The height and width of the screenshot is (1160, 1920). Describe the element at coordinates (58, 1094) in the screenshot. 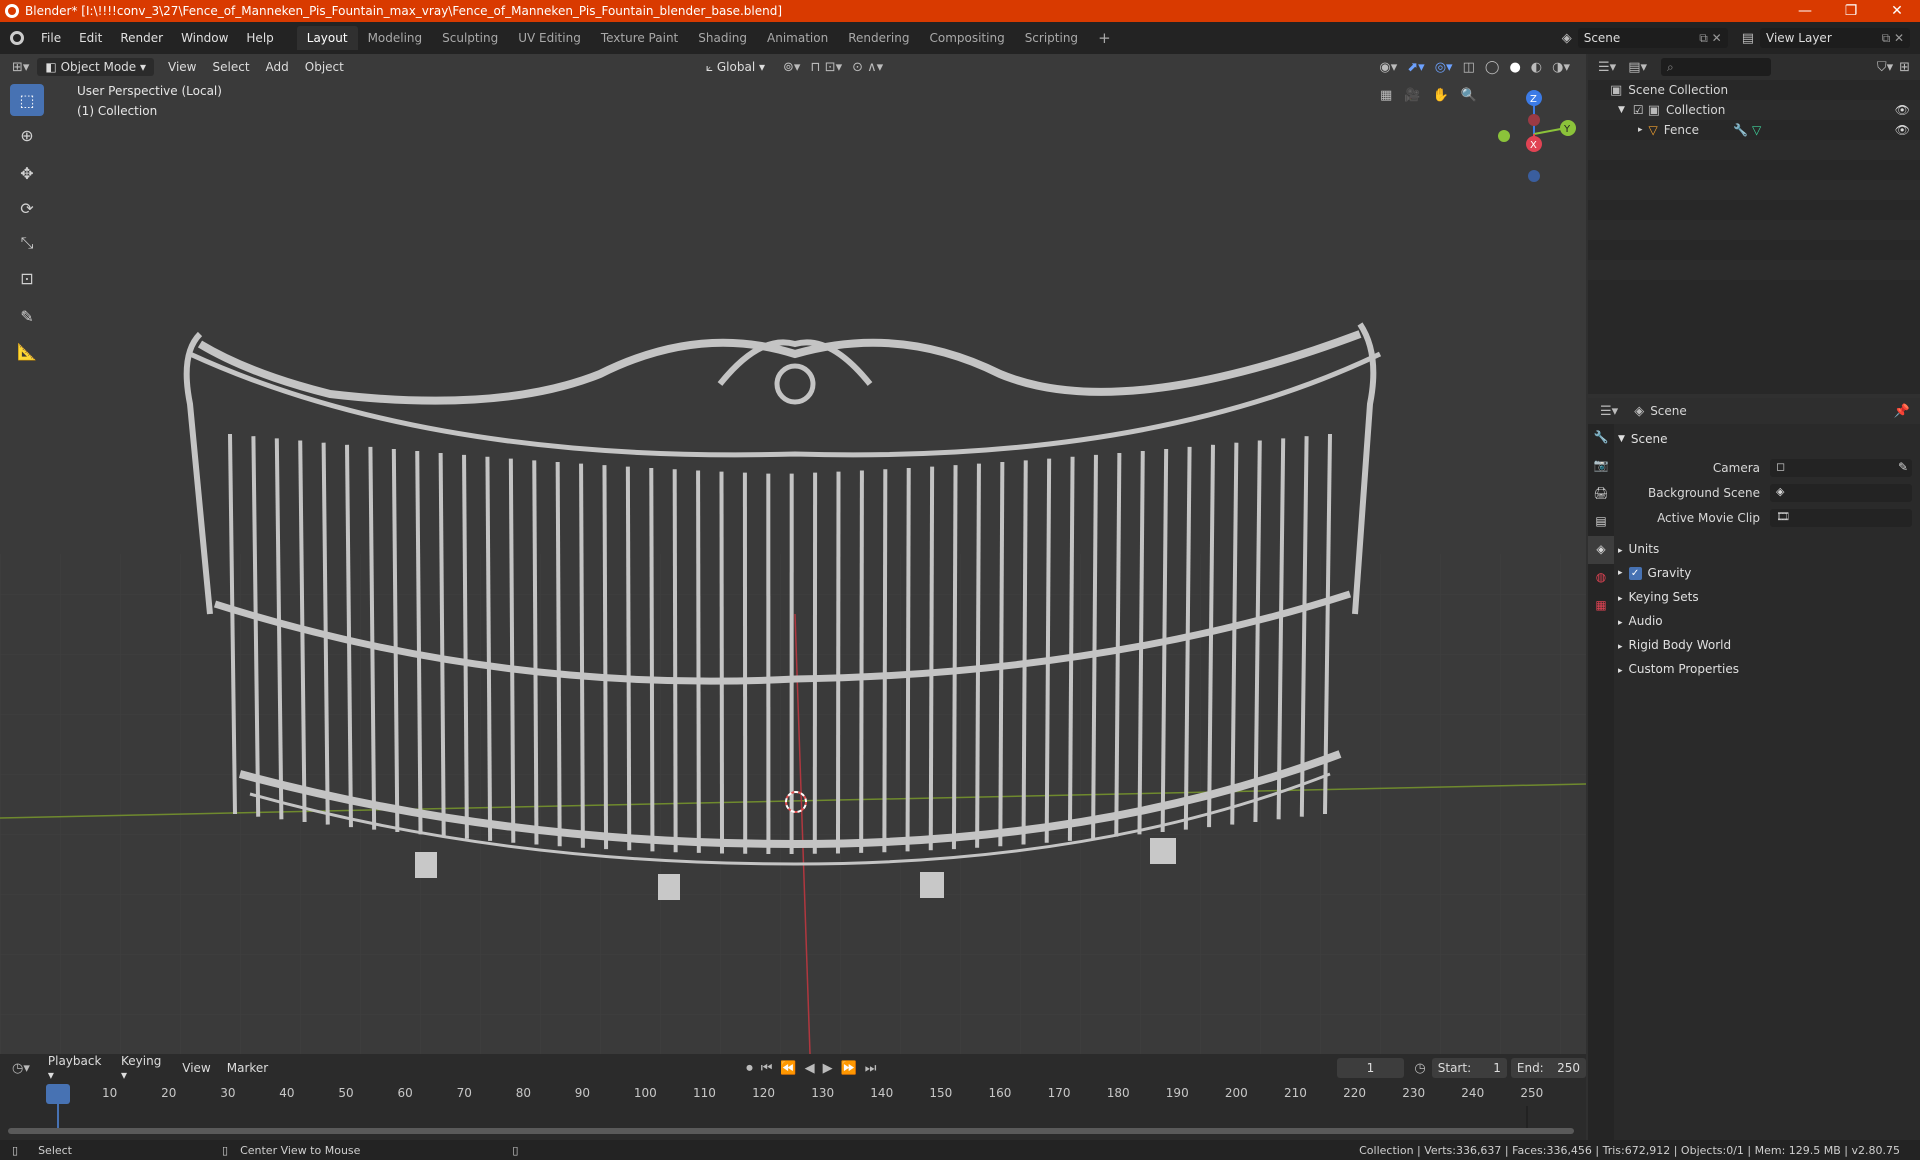

I see `playhead` at that location.